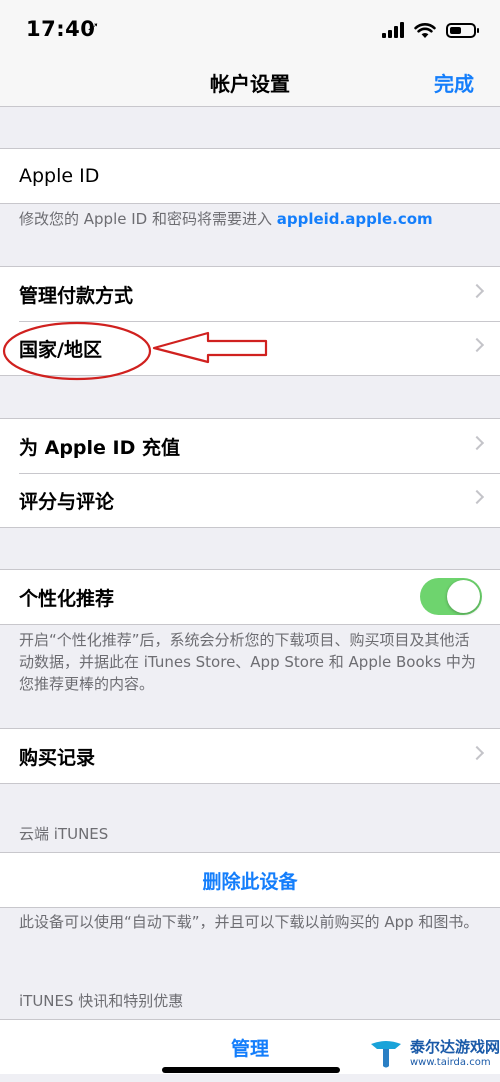 The width and height of the screenshot is (500, 1082). I want to click on personalization-row: 个性化推荐, so click(250, 597).